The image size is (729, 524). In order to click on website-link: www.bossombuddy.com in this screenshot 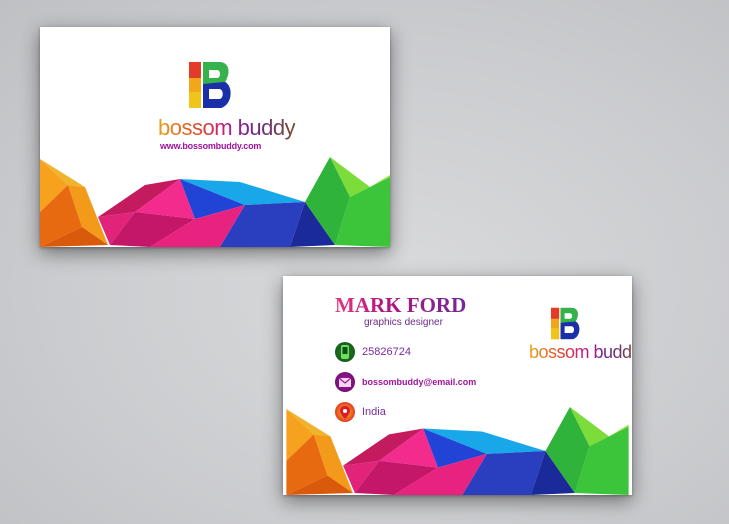, I will do `click(210, 146)`.